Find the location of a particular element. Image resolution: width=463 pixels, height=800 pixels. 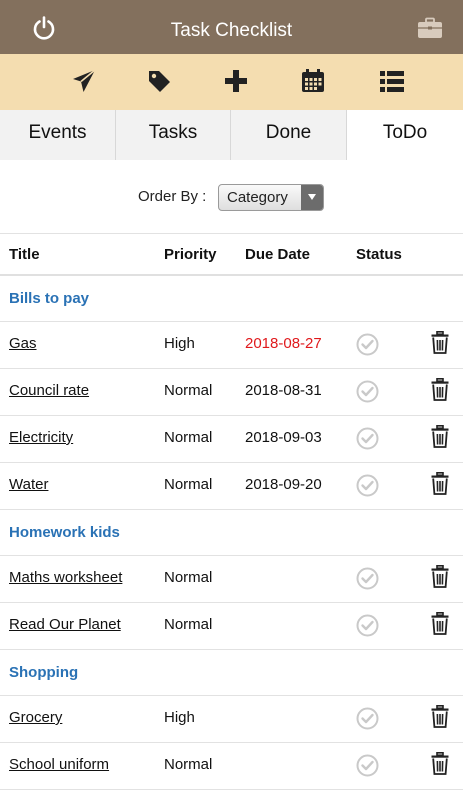

group-header: Bills to pay is located at coordinates (231, 299).